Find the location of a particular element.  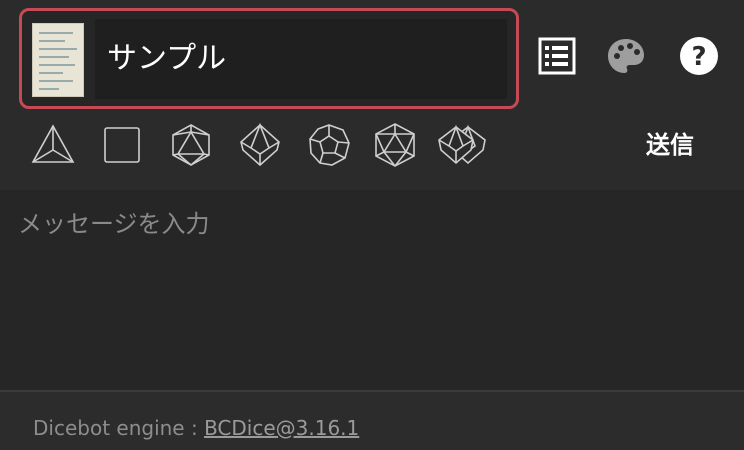

dicebot-engine-label: Dicebot engine : is located at coordinates (115, 428).